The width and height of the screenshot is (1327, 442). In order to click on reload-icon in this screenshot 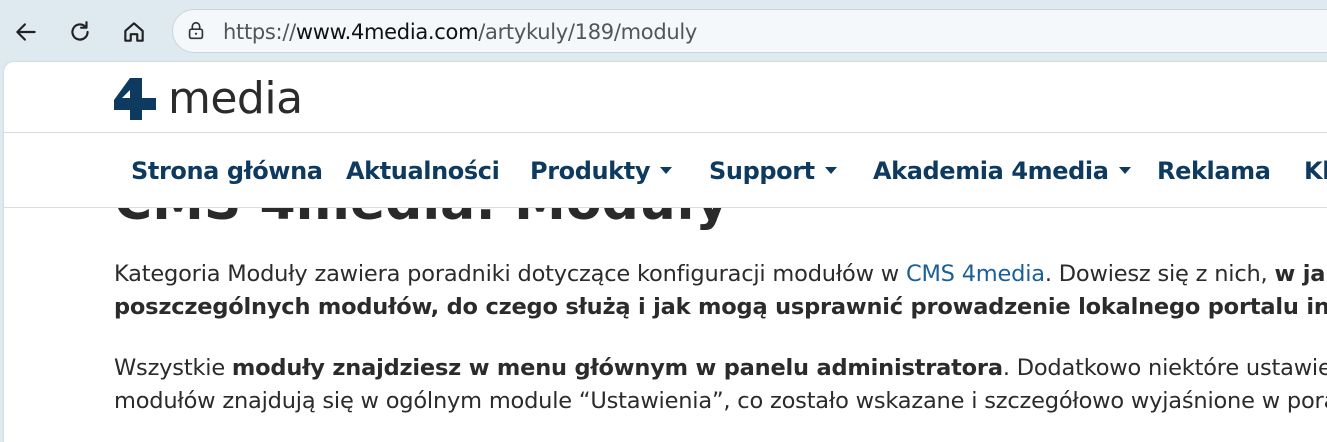, I will do `click(80, 31)`.